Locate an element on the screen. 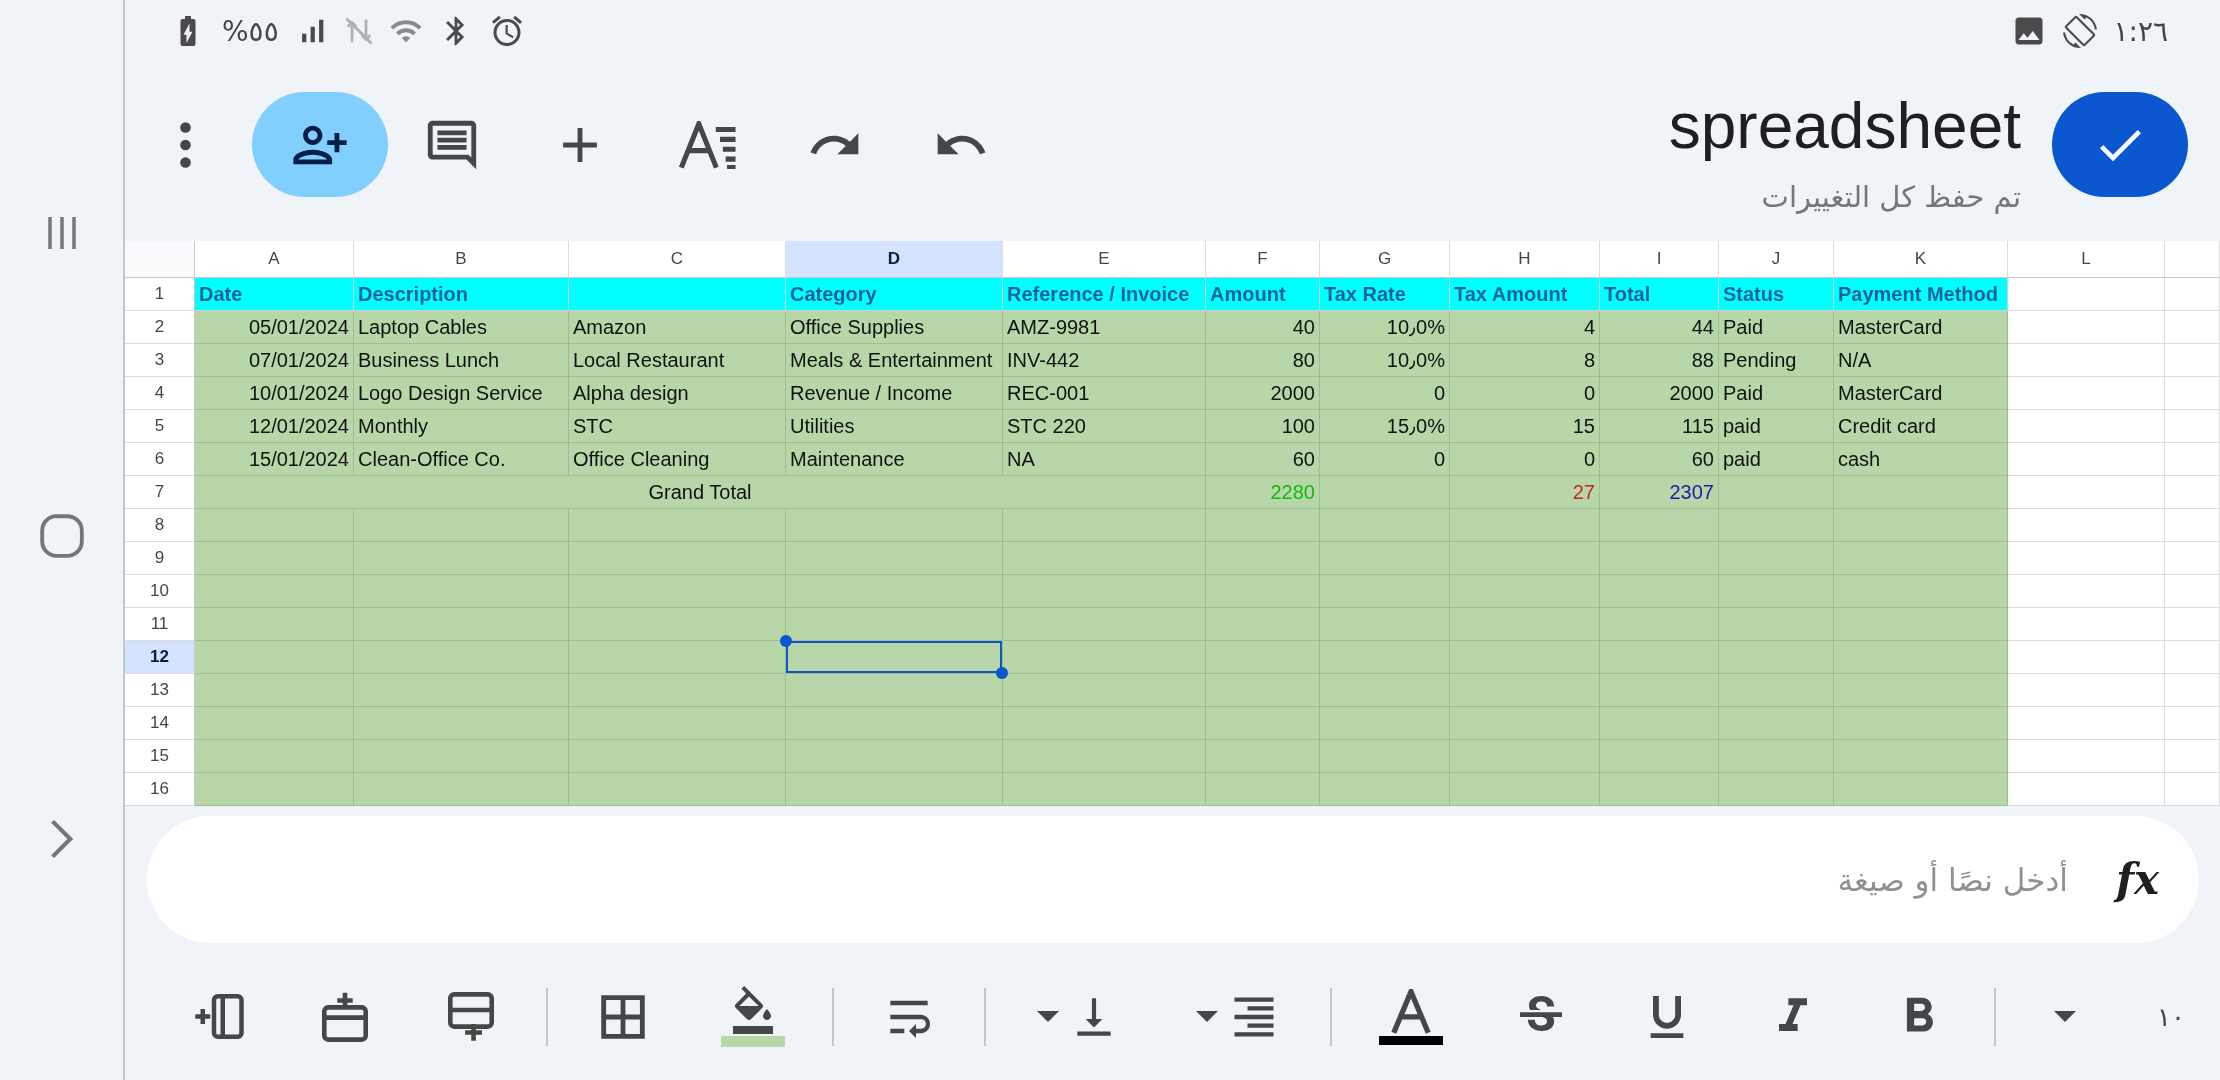  row-header: 9 is located at coordinates (160, 558).